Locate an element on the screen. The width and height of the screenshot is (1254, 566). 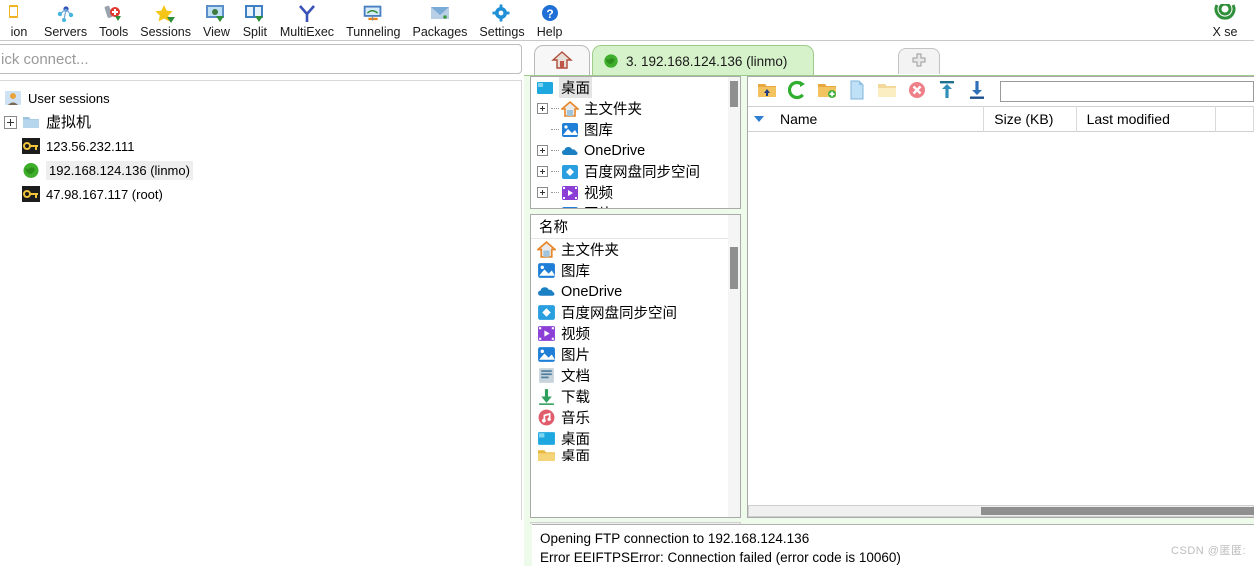
tree-node-pictures: 图片 is located at coordinates (635, 206).